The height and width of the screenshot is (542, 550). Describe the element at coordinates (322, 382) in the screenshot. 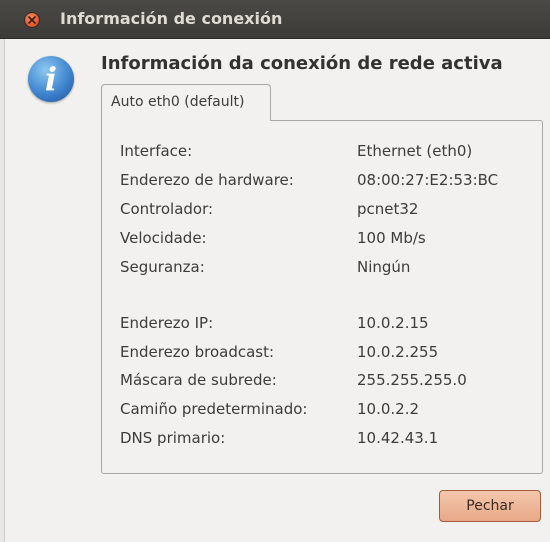

I see `detail-row-subnet-mask: Máscara de subrede: 255.255.255.0` at that location.